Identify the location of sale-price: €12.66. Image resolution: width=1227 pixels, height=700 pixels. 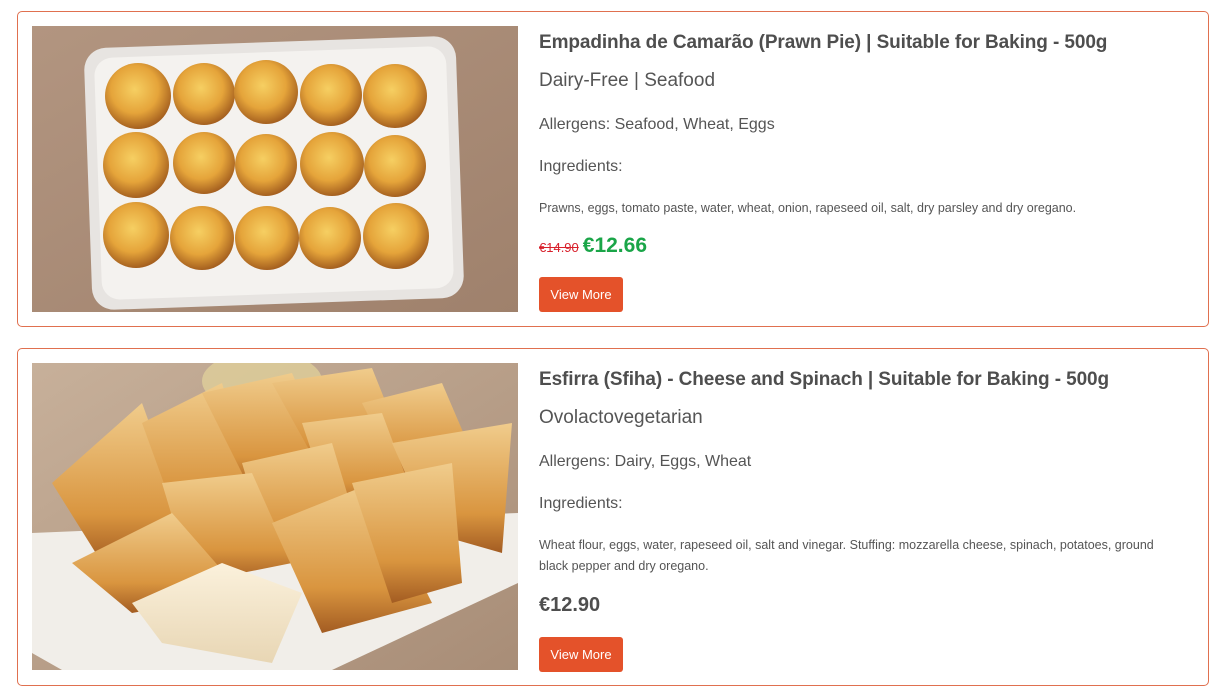
(614, 245).